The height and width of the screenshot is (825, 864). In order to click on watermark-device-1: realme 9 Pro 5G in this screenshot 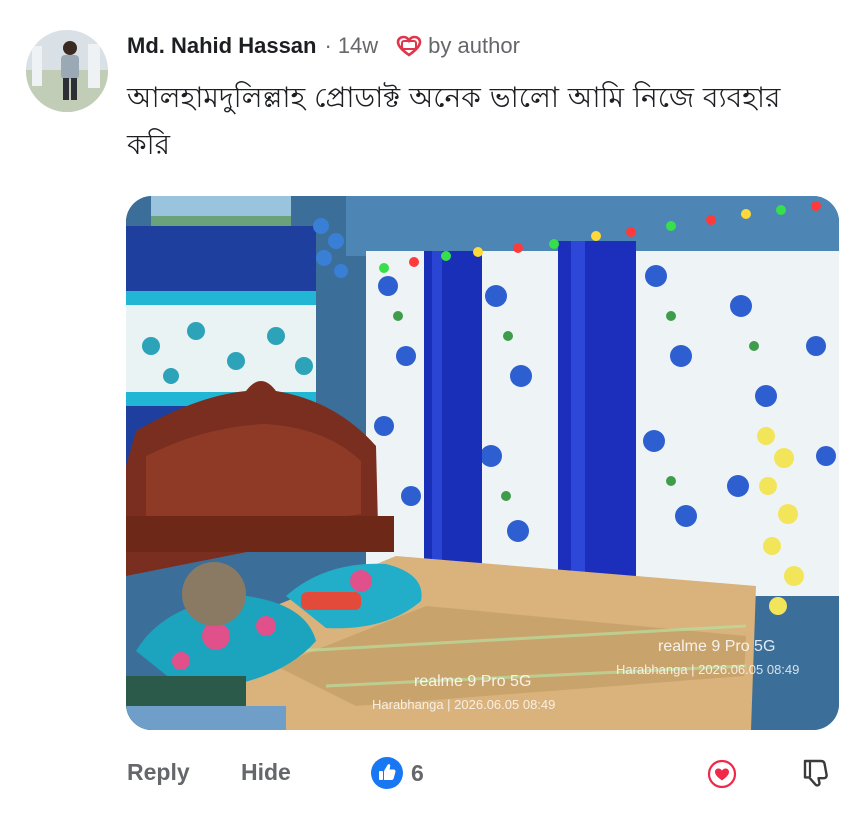, I will do `click(716, 646)`.